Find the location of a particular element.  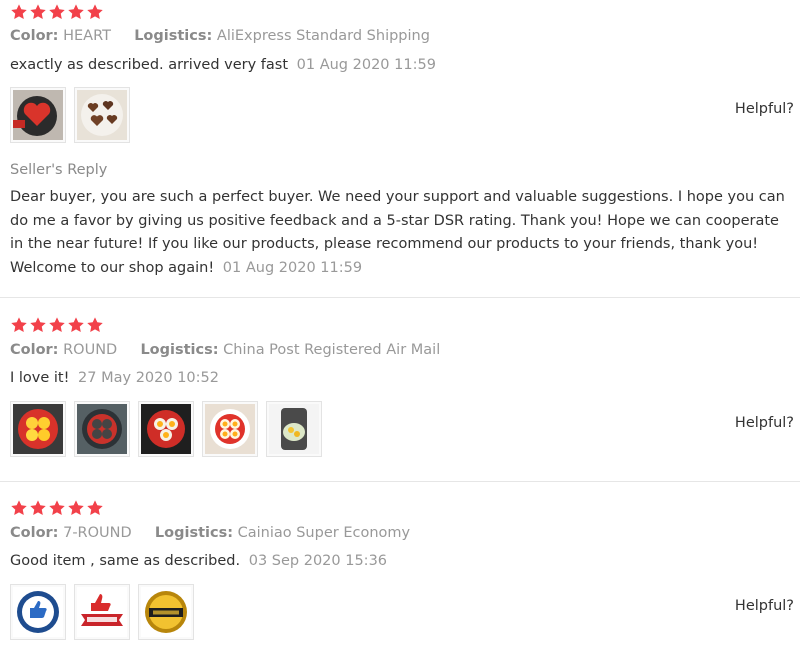

review-body: exactly as described. arrived very fast is located at coordinates (149, 65).